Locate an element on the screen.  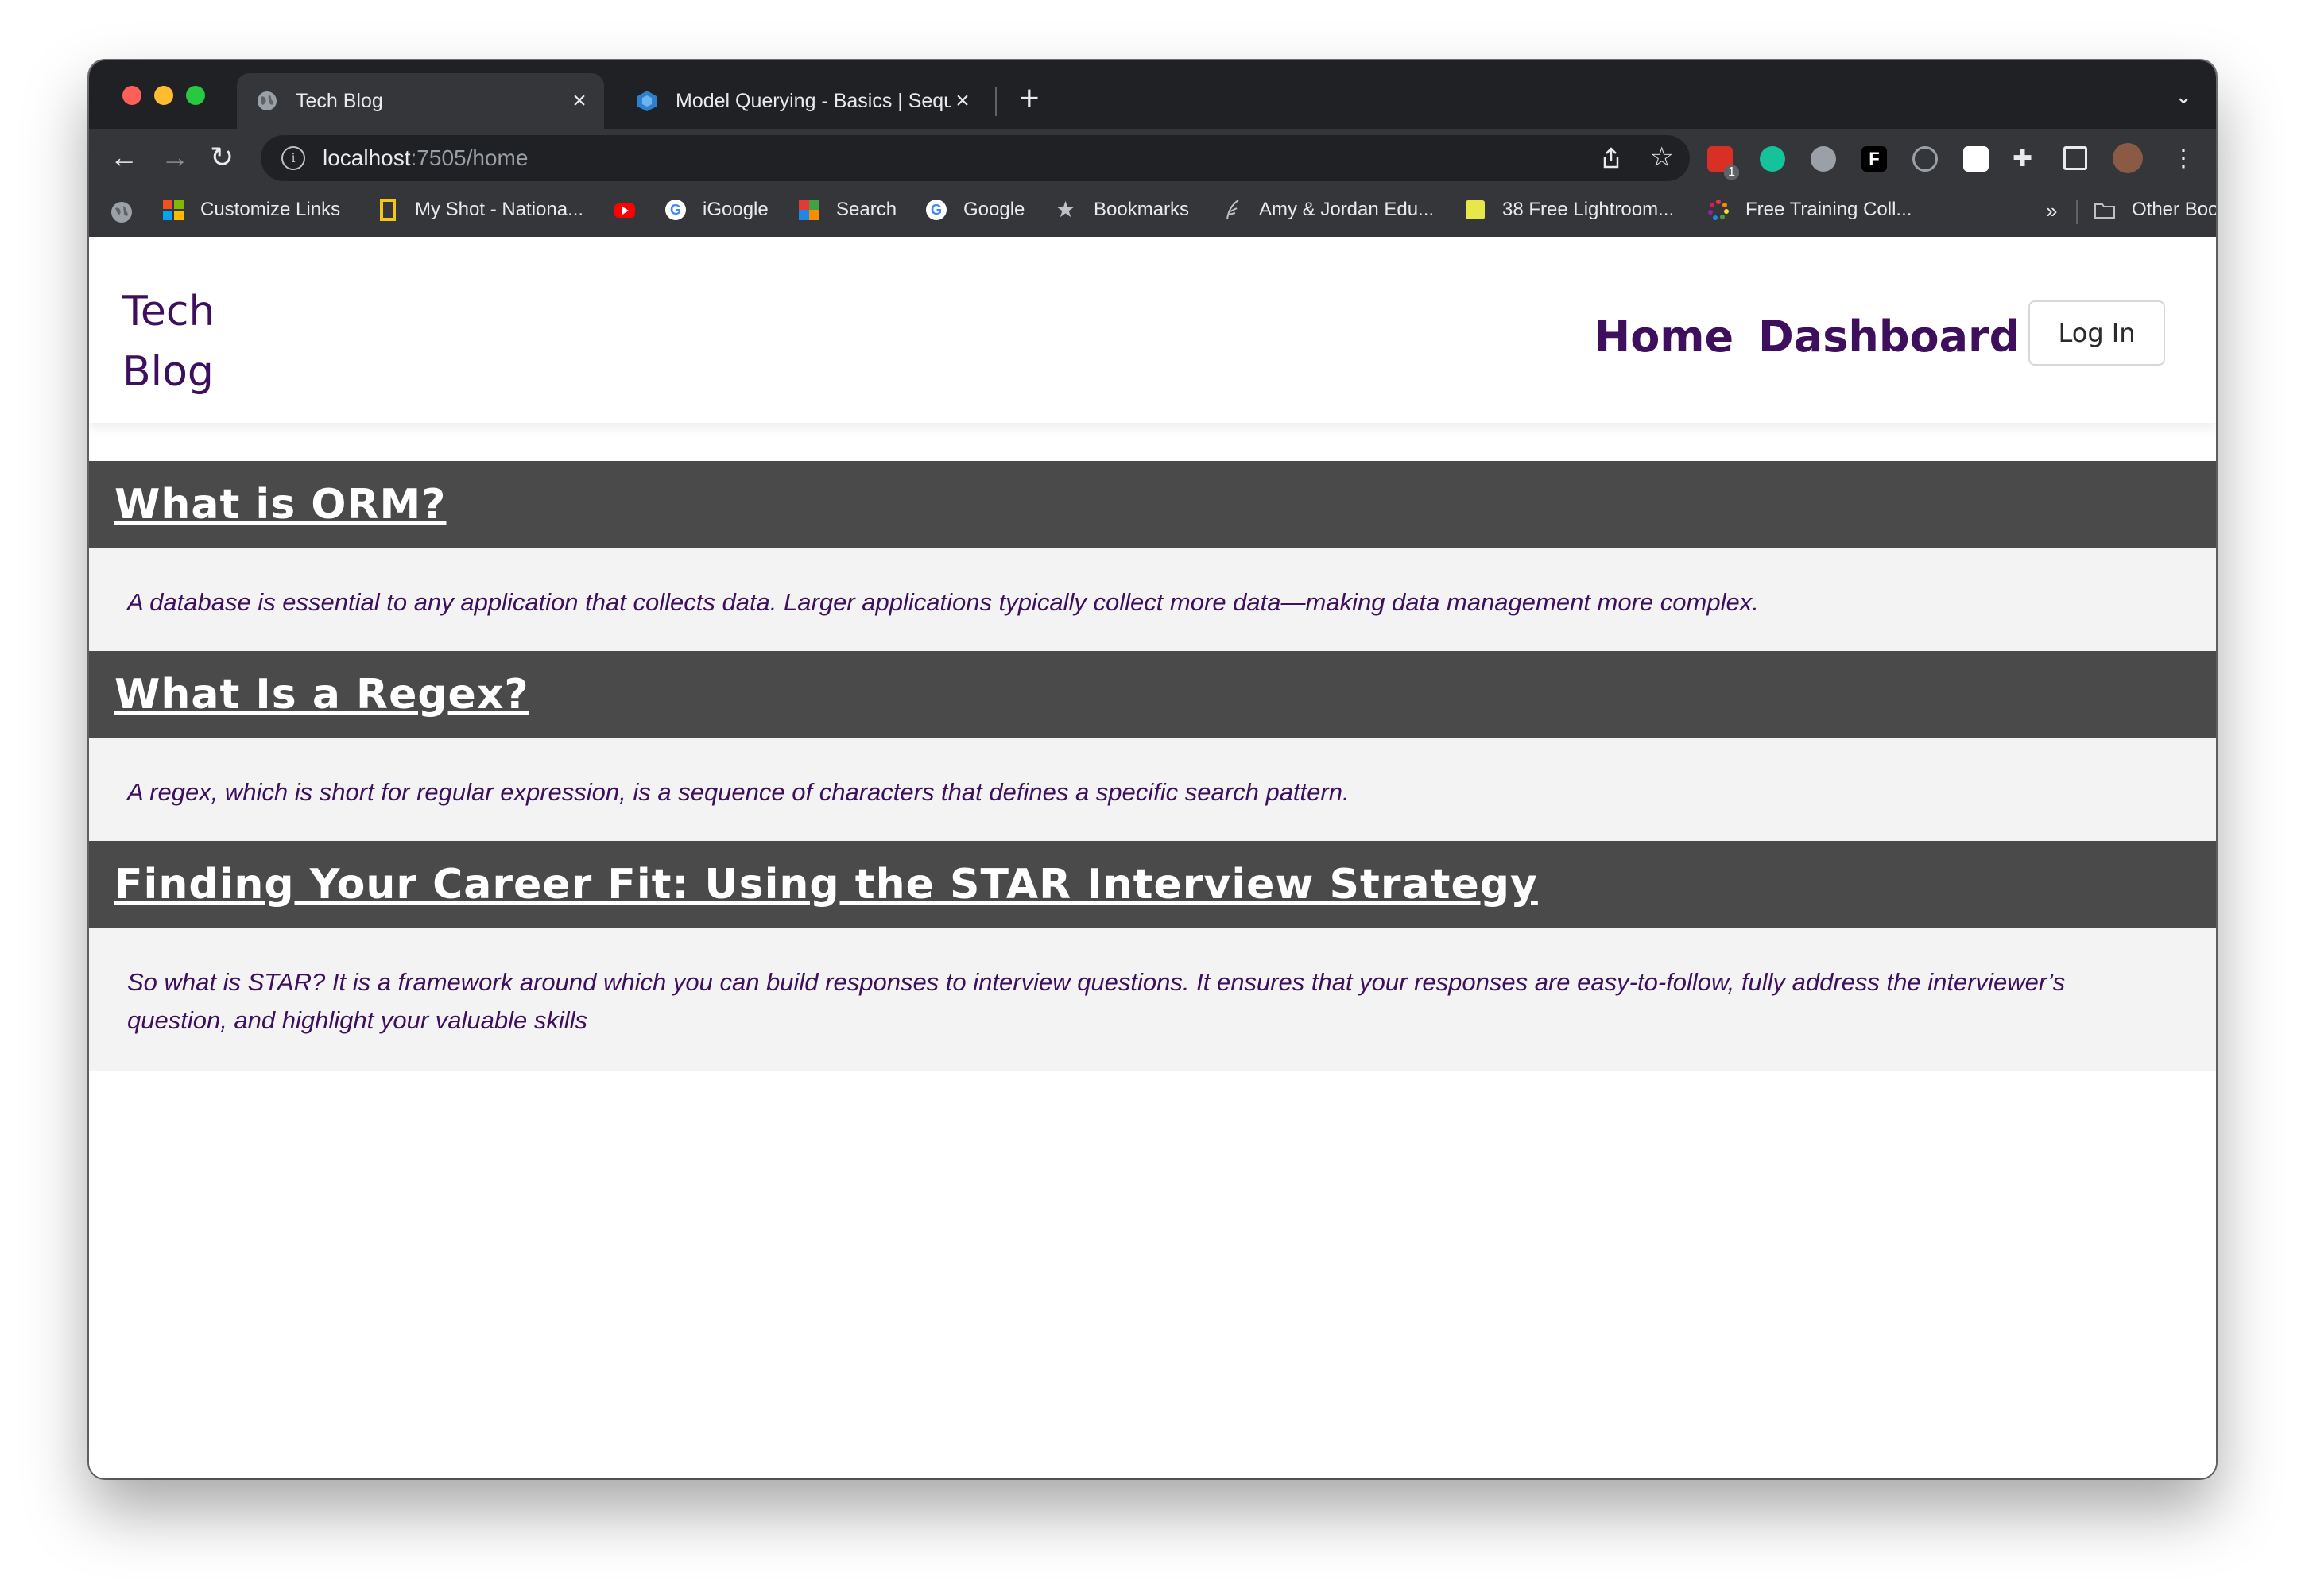
share-icon is located at coordinates (1611, 158).